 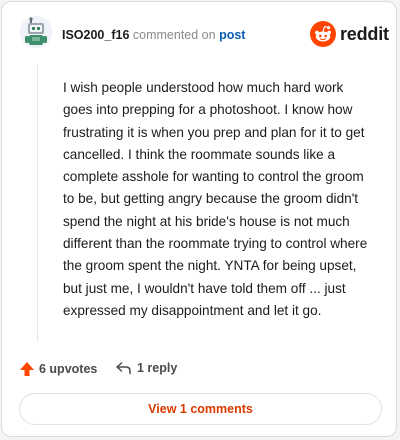 What do you see at coordinates (27, 369) in the screenshot?
I see `upvote-arrow-icon` at bounding box center [27, 369].